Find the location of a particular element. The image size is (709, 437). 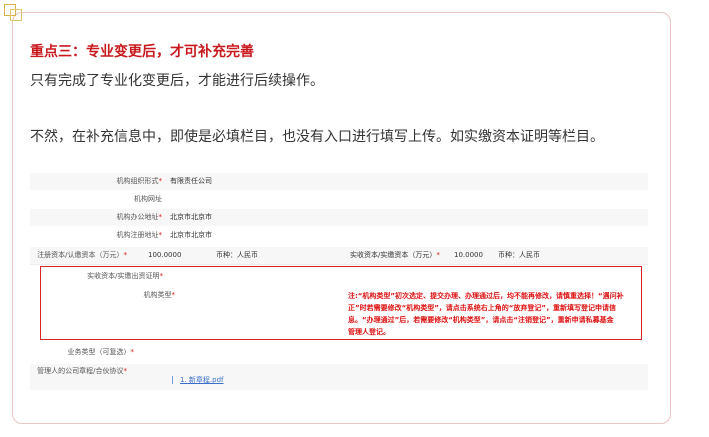

section-heading: 重点三：专业变更后，才可补充完善 is located at coordinates (142, 52).